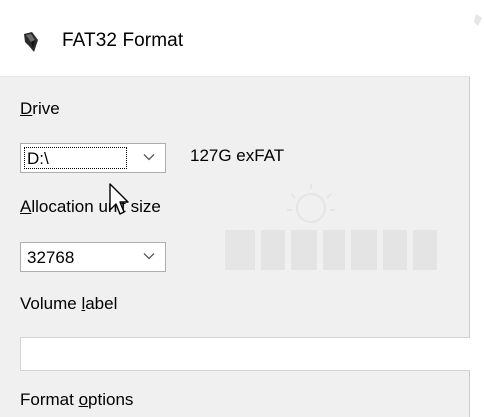  I want to click on allocation-dropdown-value: 32768, so click(51, 257).